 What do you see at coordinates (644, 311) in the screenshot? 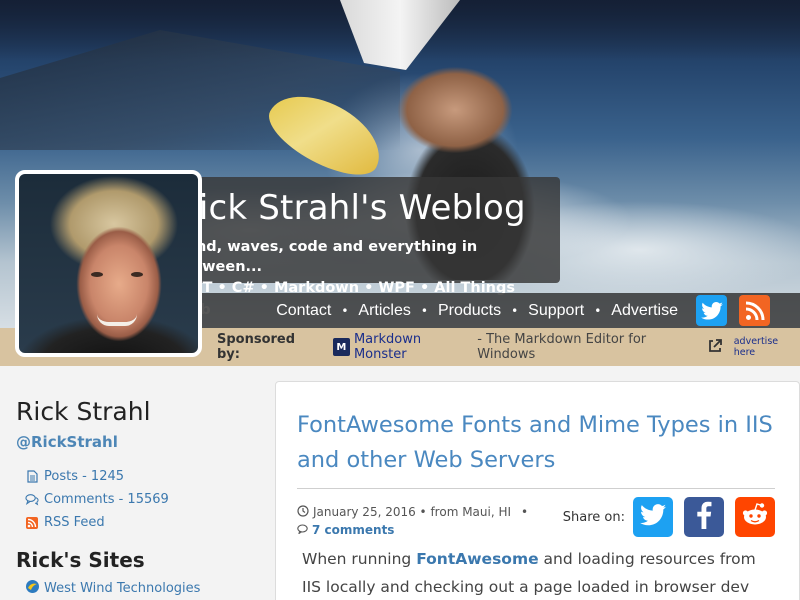
I see `nav-advertise: Advertise` at bounding box center [644, 311].